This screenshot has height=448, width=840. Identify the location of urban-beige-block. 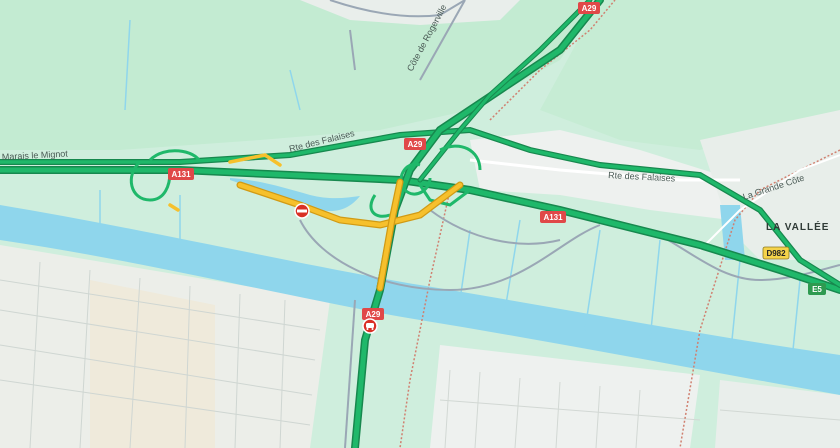
(152, 364).